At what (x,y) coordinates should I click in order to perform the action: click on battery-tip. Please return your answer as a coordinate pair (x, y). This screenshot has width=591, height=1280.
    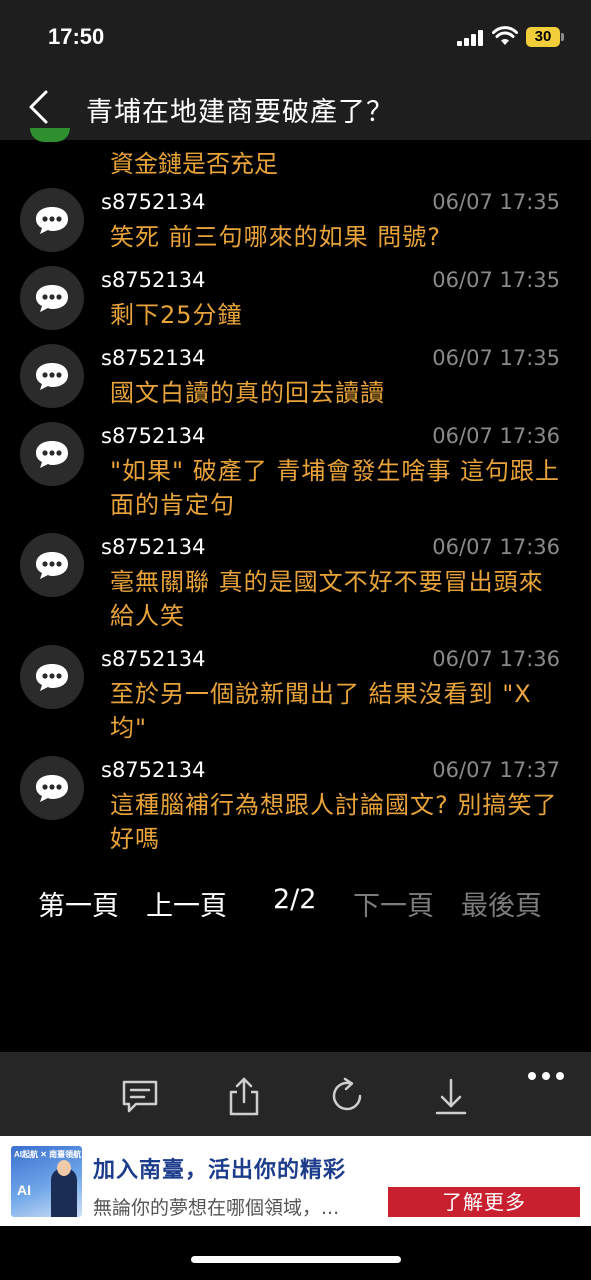
    Looking at the image, I should click on (562, 37).